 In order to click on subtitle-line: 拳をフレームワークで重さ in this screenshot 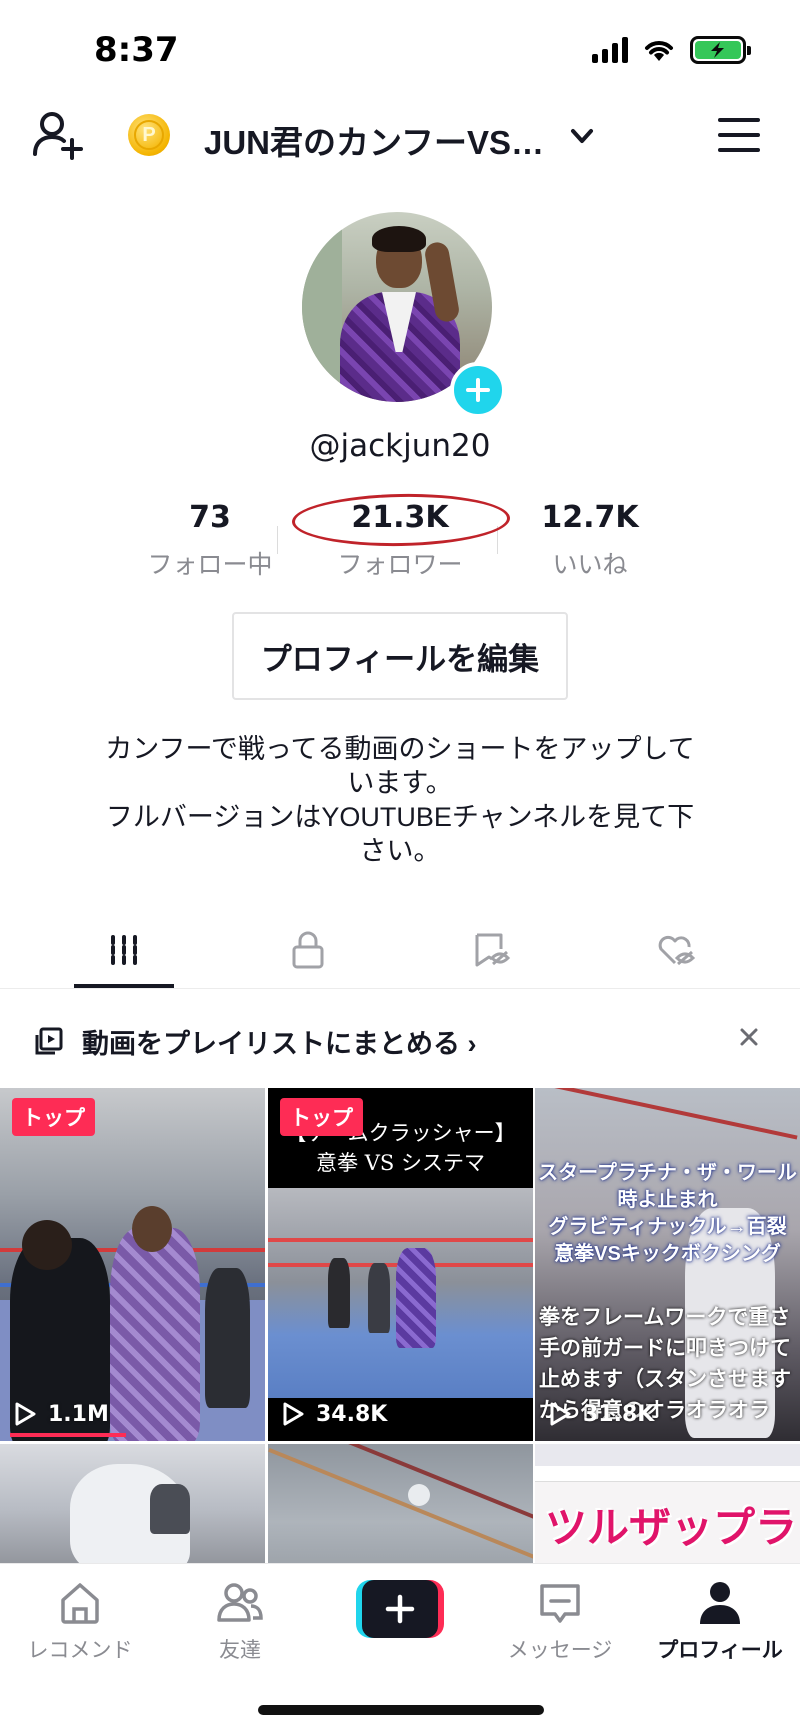, I will do `click(665, 1317)`.